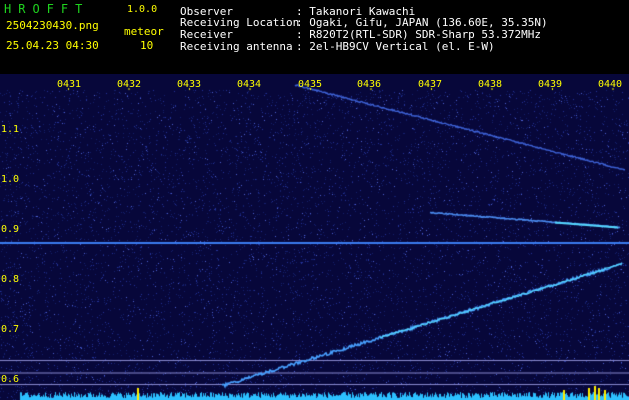  What do you see at coordinates (395, 46) in the screenshot?
I see `antenna-value: : 2el-HB9CV Vertical (el. E-W)` at bounding box center [395, 46].